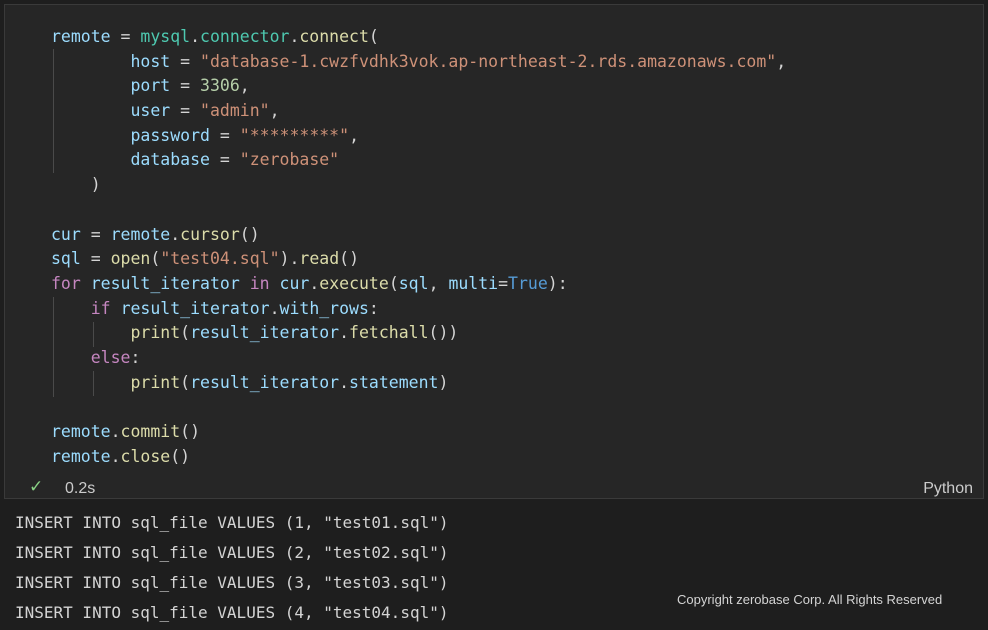 This screenshot has width=988, height=630. Describe the element at coordinates (150, 111) in the screenshot. I see `code-token: user` at that location.